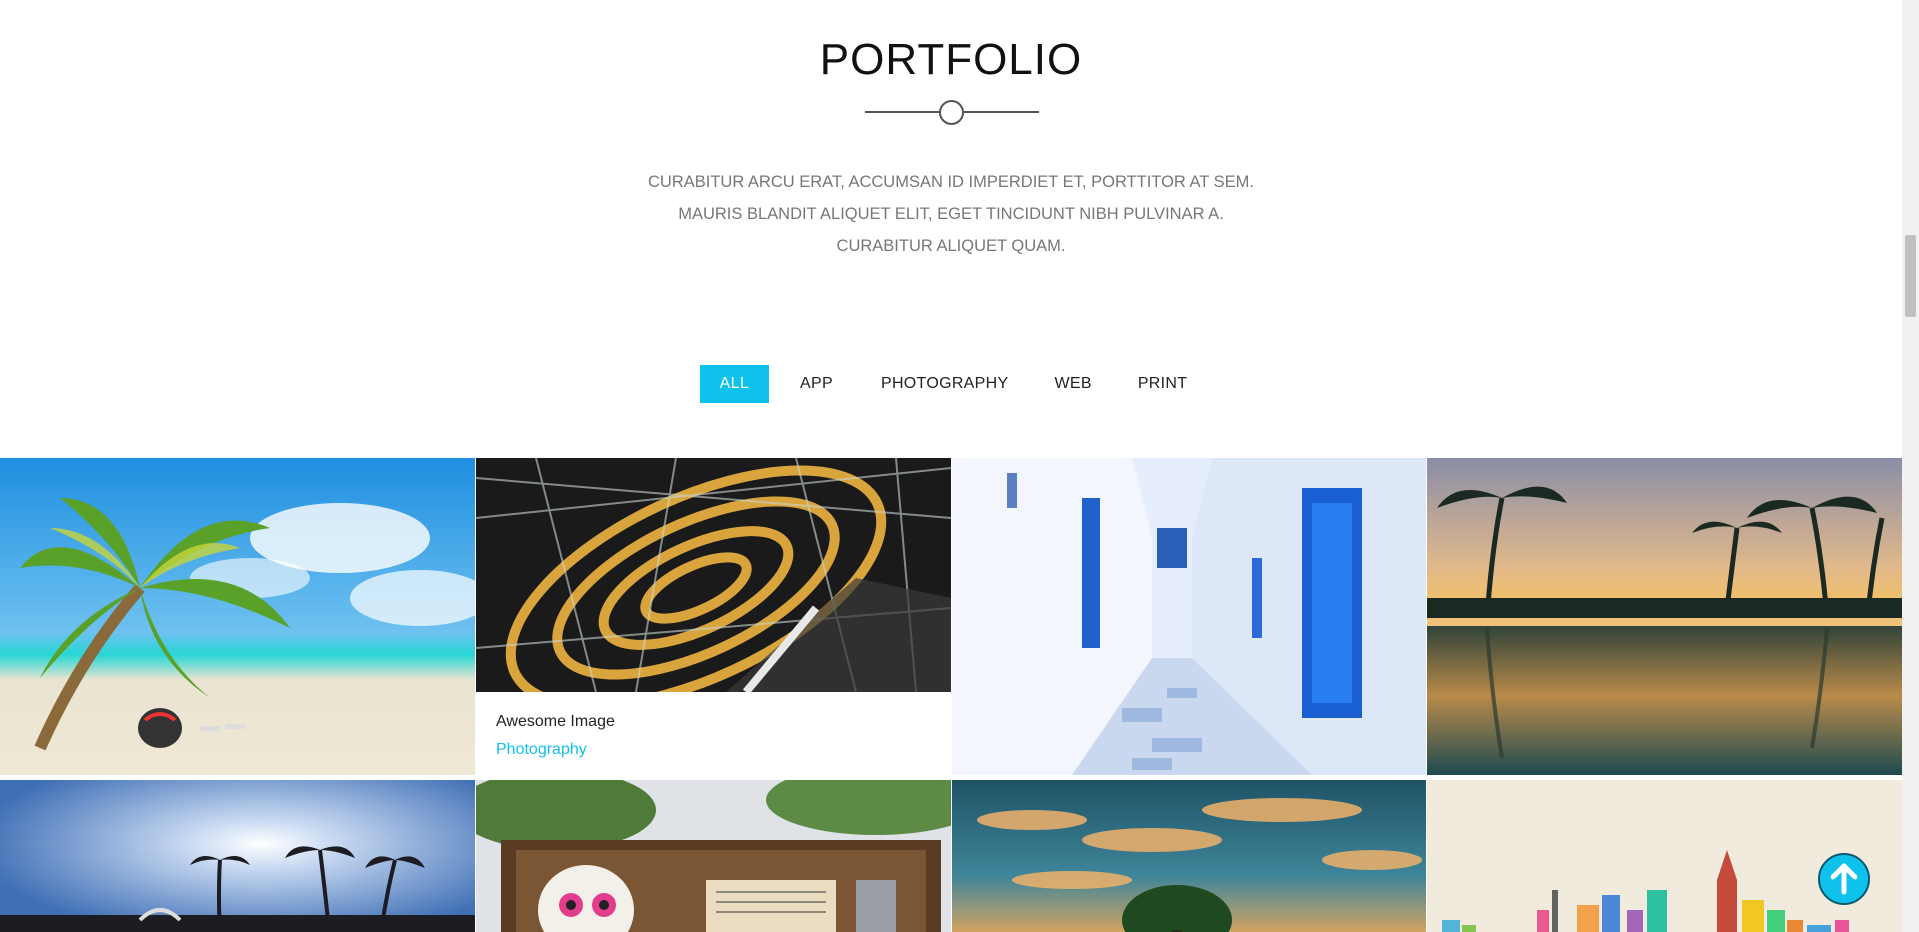 This screenshot has height=932, width=1919. Describe the element at coordinates (816, 384) in the screenshot. I see `filter-app: APP` at that location.